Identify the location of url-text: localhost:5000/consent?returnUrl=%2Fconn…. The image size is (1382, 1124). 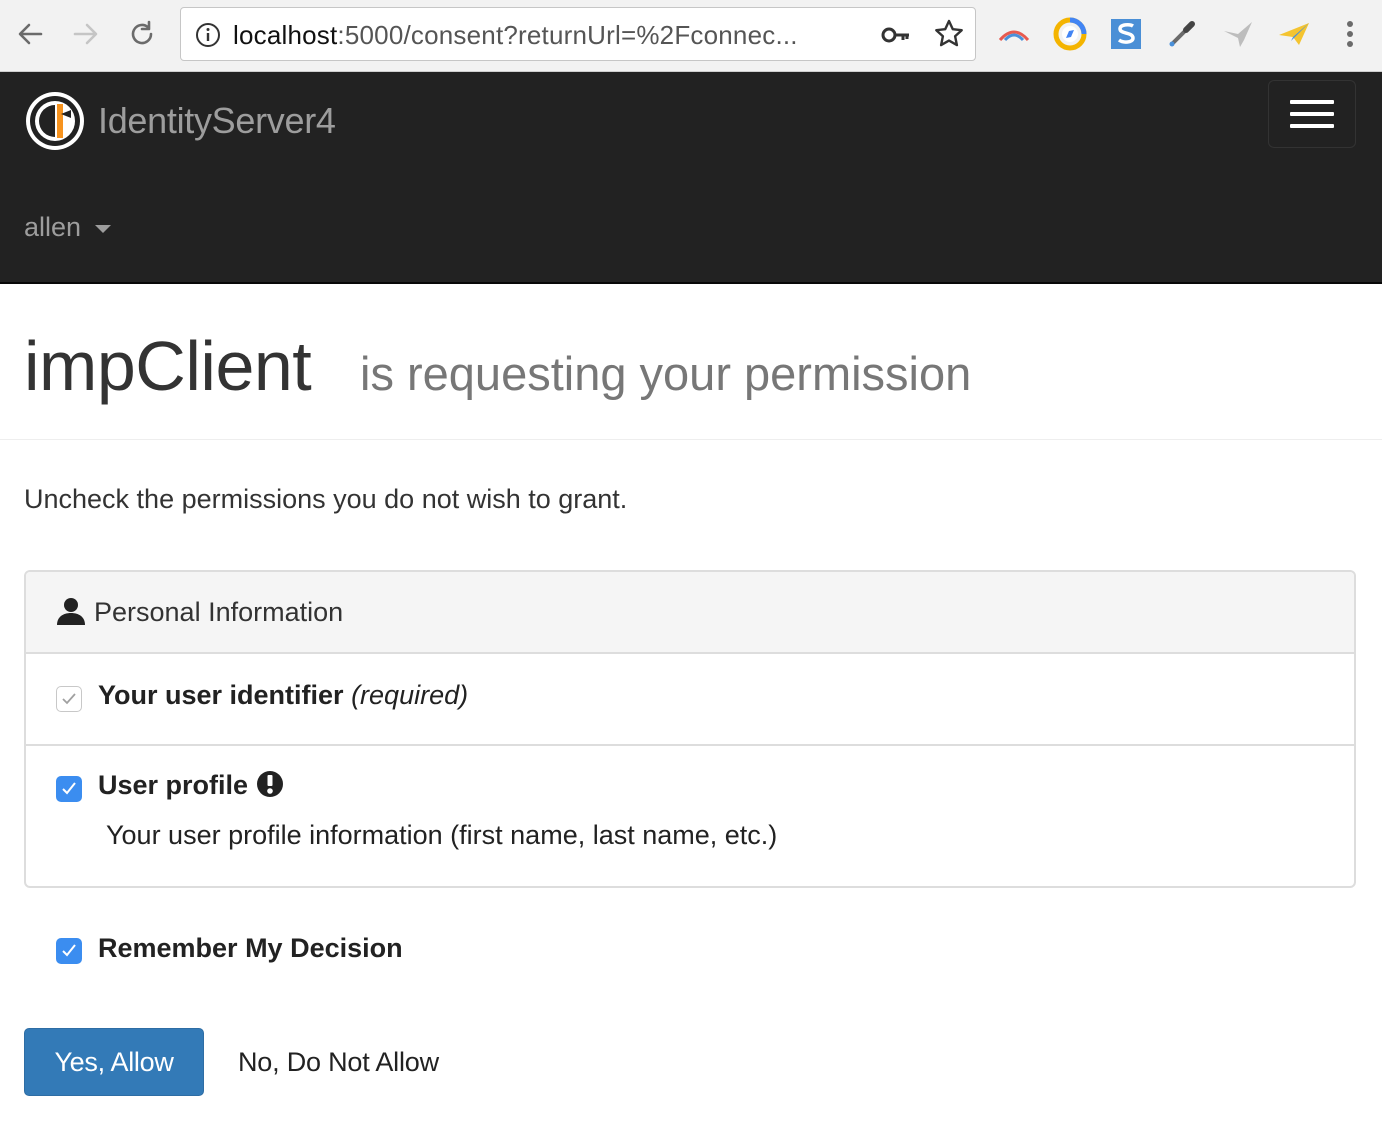
(515, 35).